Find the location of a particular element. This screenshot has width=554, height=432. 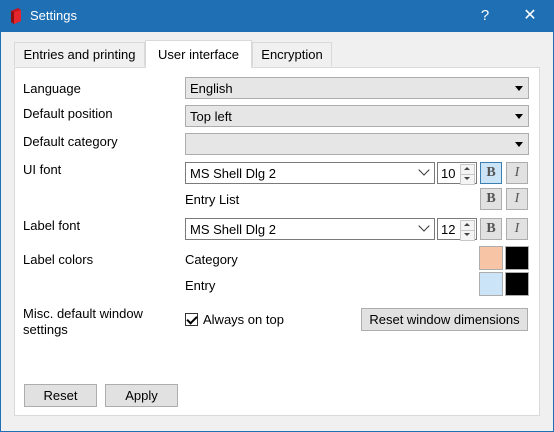

category-color-label: Category is located at coordinates (211, 259).